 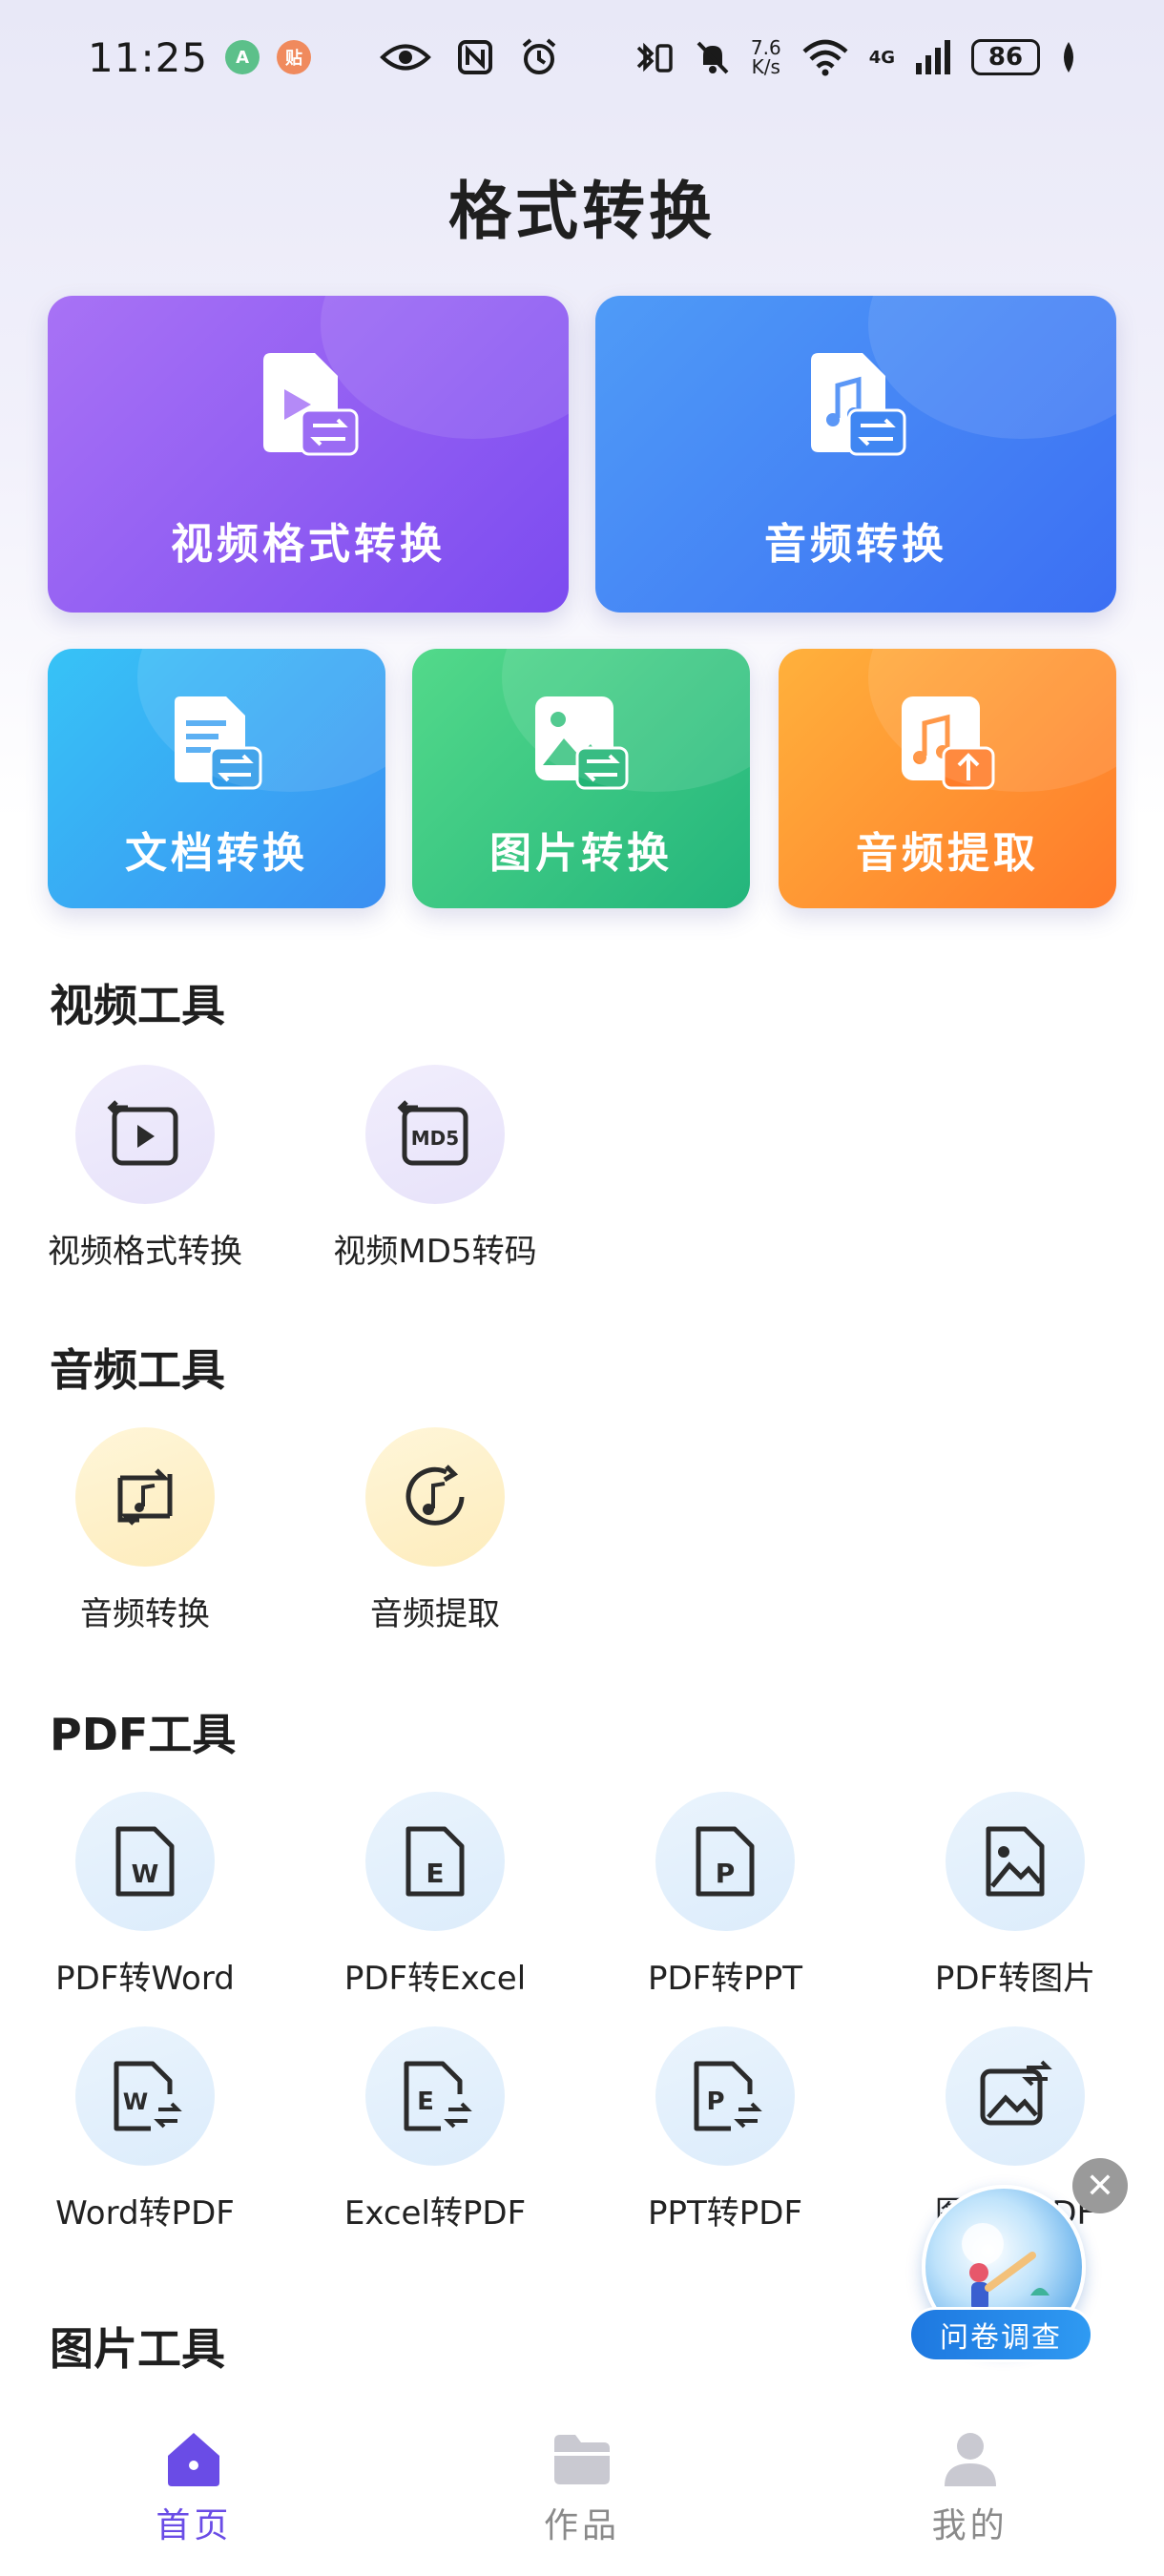 I want to click on nav-profile: 我的, so click(x=970, y=2490).